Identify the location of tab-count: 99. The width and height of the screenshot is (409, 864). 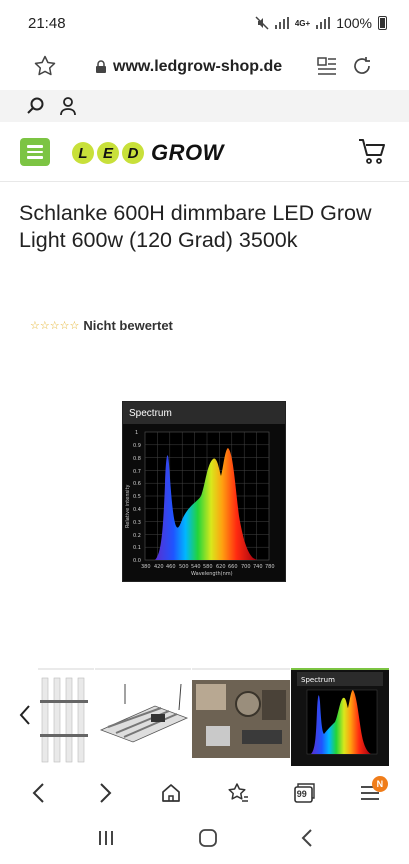
(301, 794).